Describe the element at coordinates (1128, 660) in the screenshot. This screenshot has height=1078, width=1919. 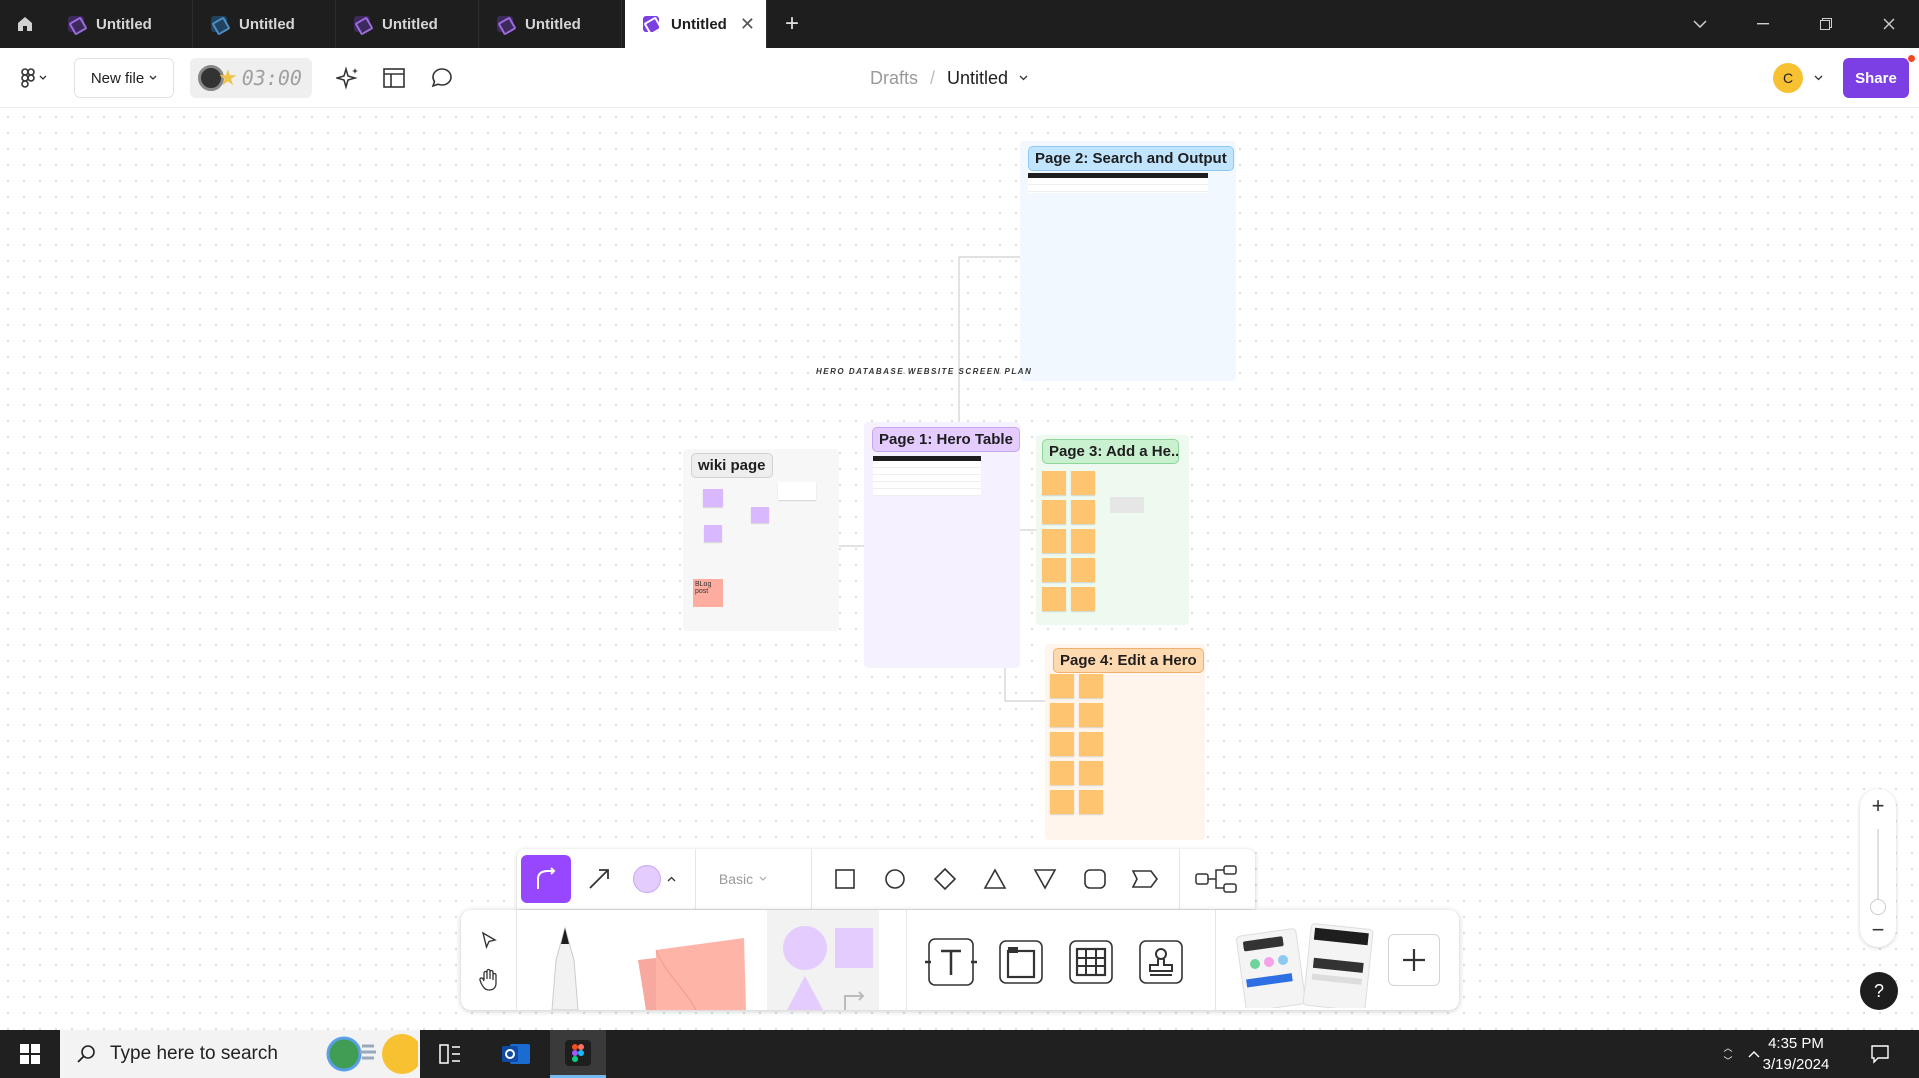
I see `section-label-page-4: Page 4: Edit a Hero` at that location.